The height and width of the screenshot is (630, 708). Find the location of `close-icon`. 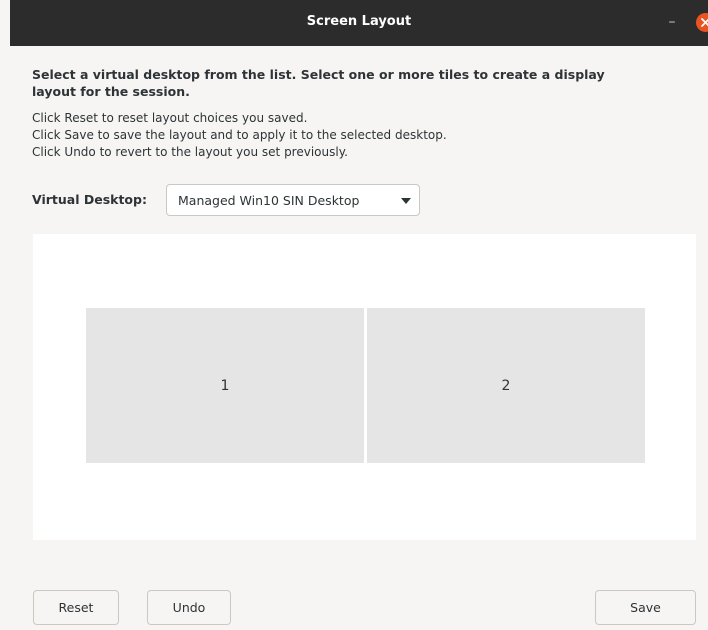

close-icon is located at coordinates (702, 22).